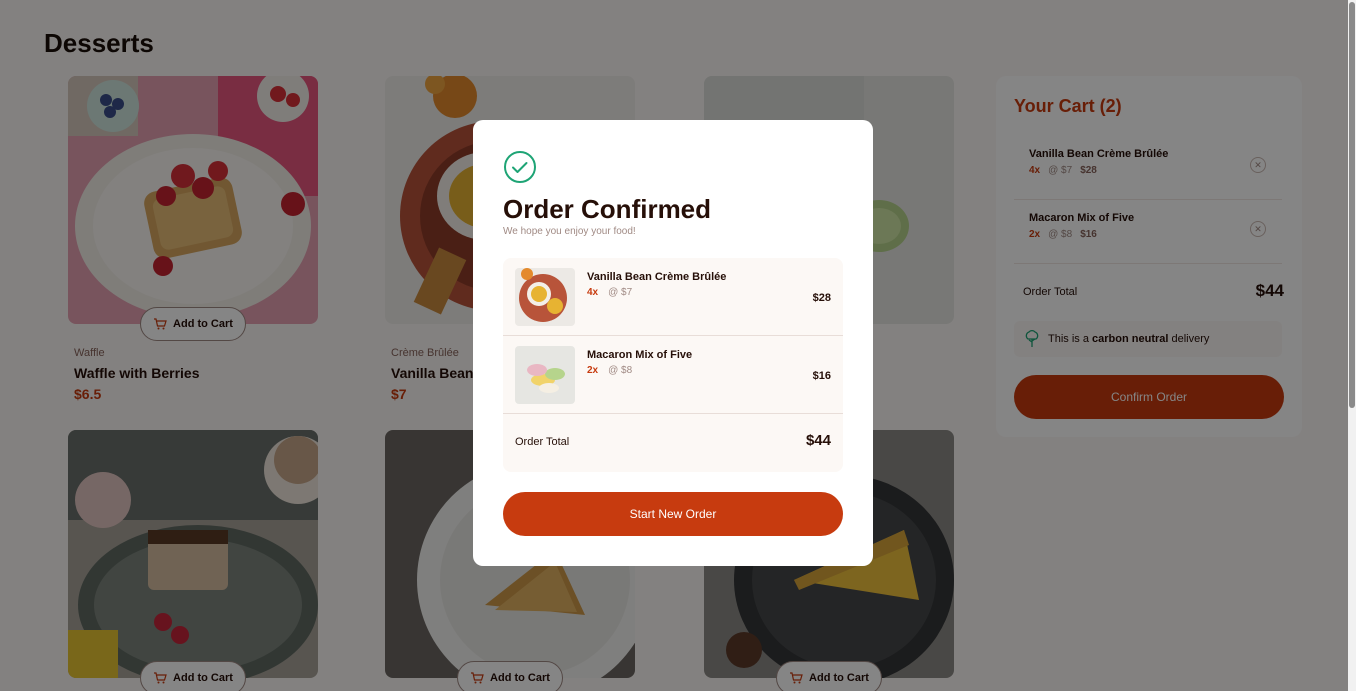 Image resolution: width=1356 pixels, height=691 pixels. What do you see at coordinates (821, 298) in the screenshot?
I see `order-item-subtotal: $28` at bounding box center [821, 298].